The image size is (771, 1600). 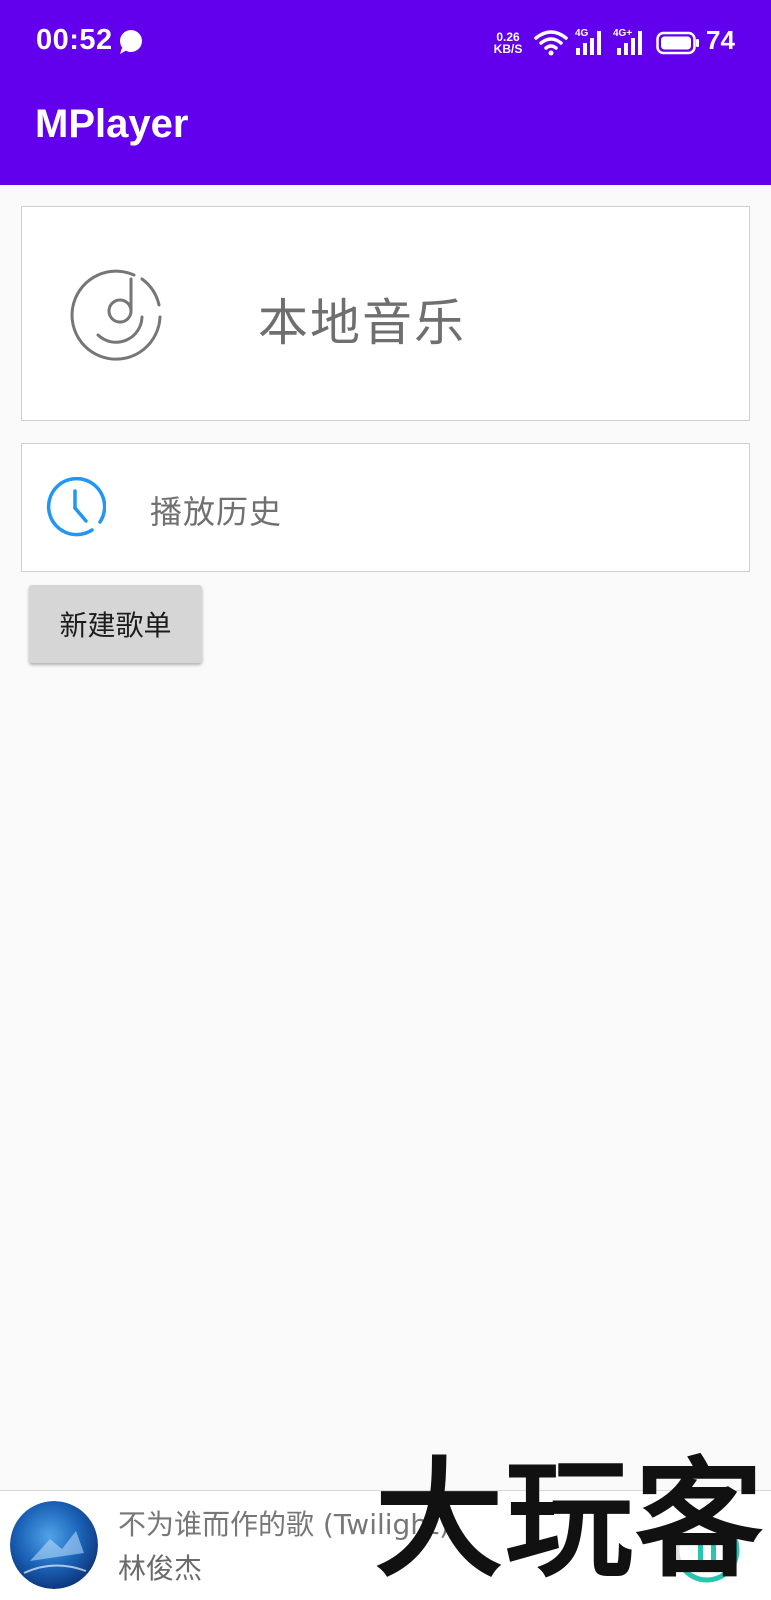 What do you see at coordinates (216, 512) in the screenshot?
I see `play-history-label: 播放历史` at bounding box center [216, 512].